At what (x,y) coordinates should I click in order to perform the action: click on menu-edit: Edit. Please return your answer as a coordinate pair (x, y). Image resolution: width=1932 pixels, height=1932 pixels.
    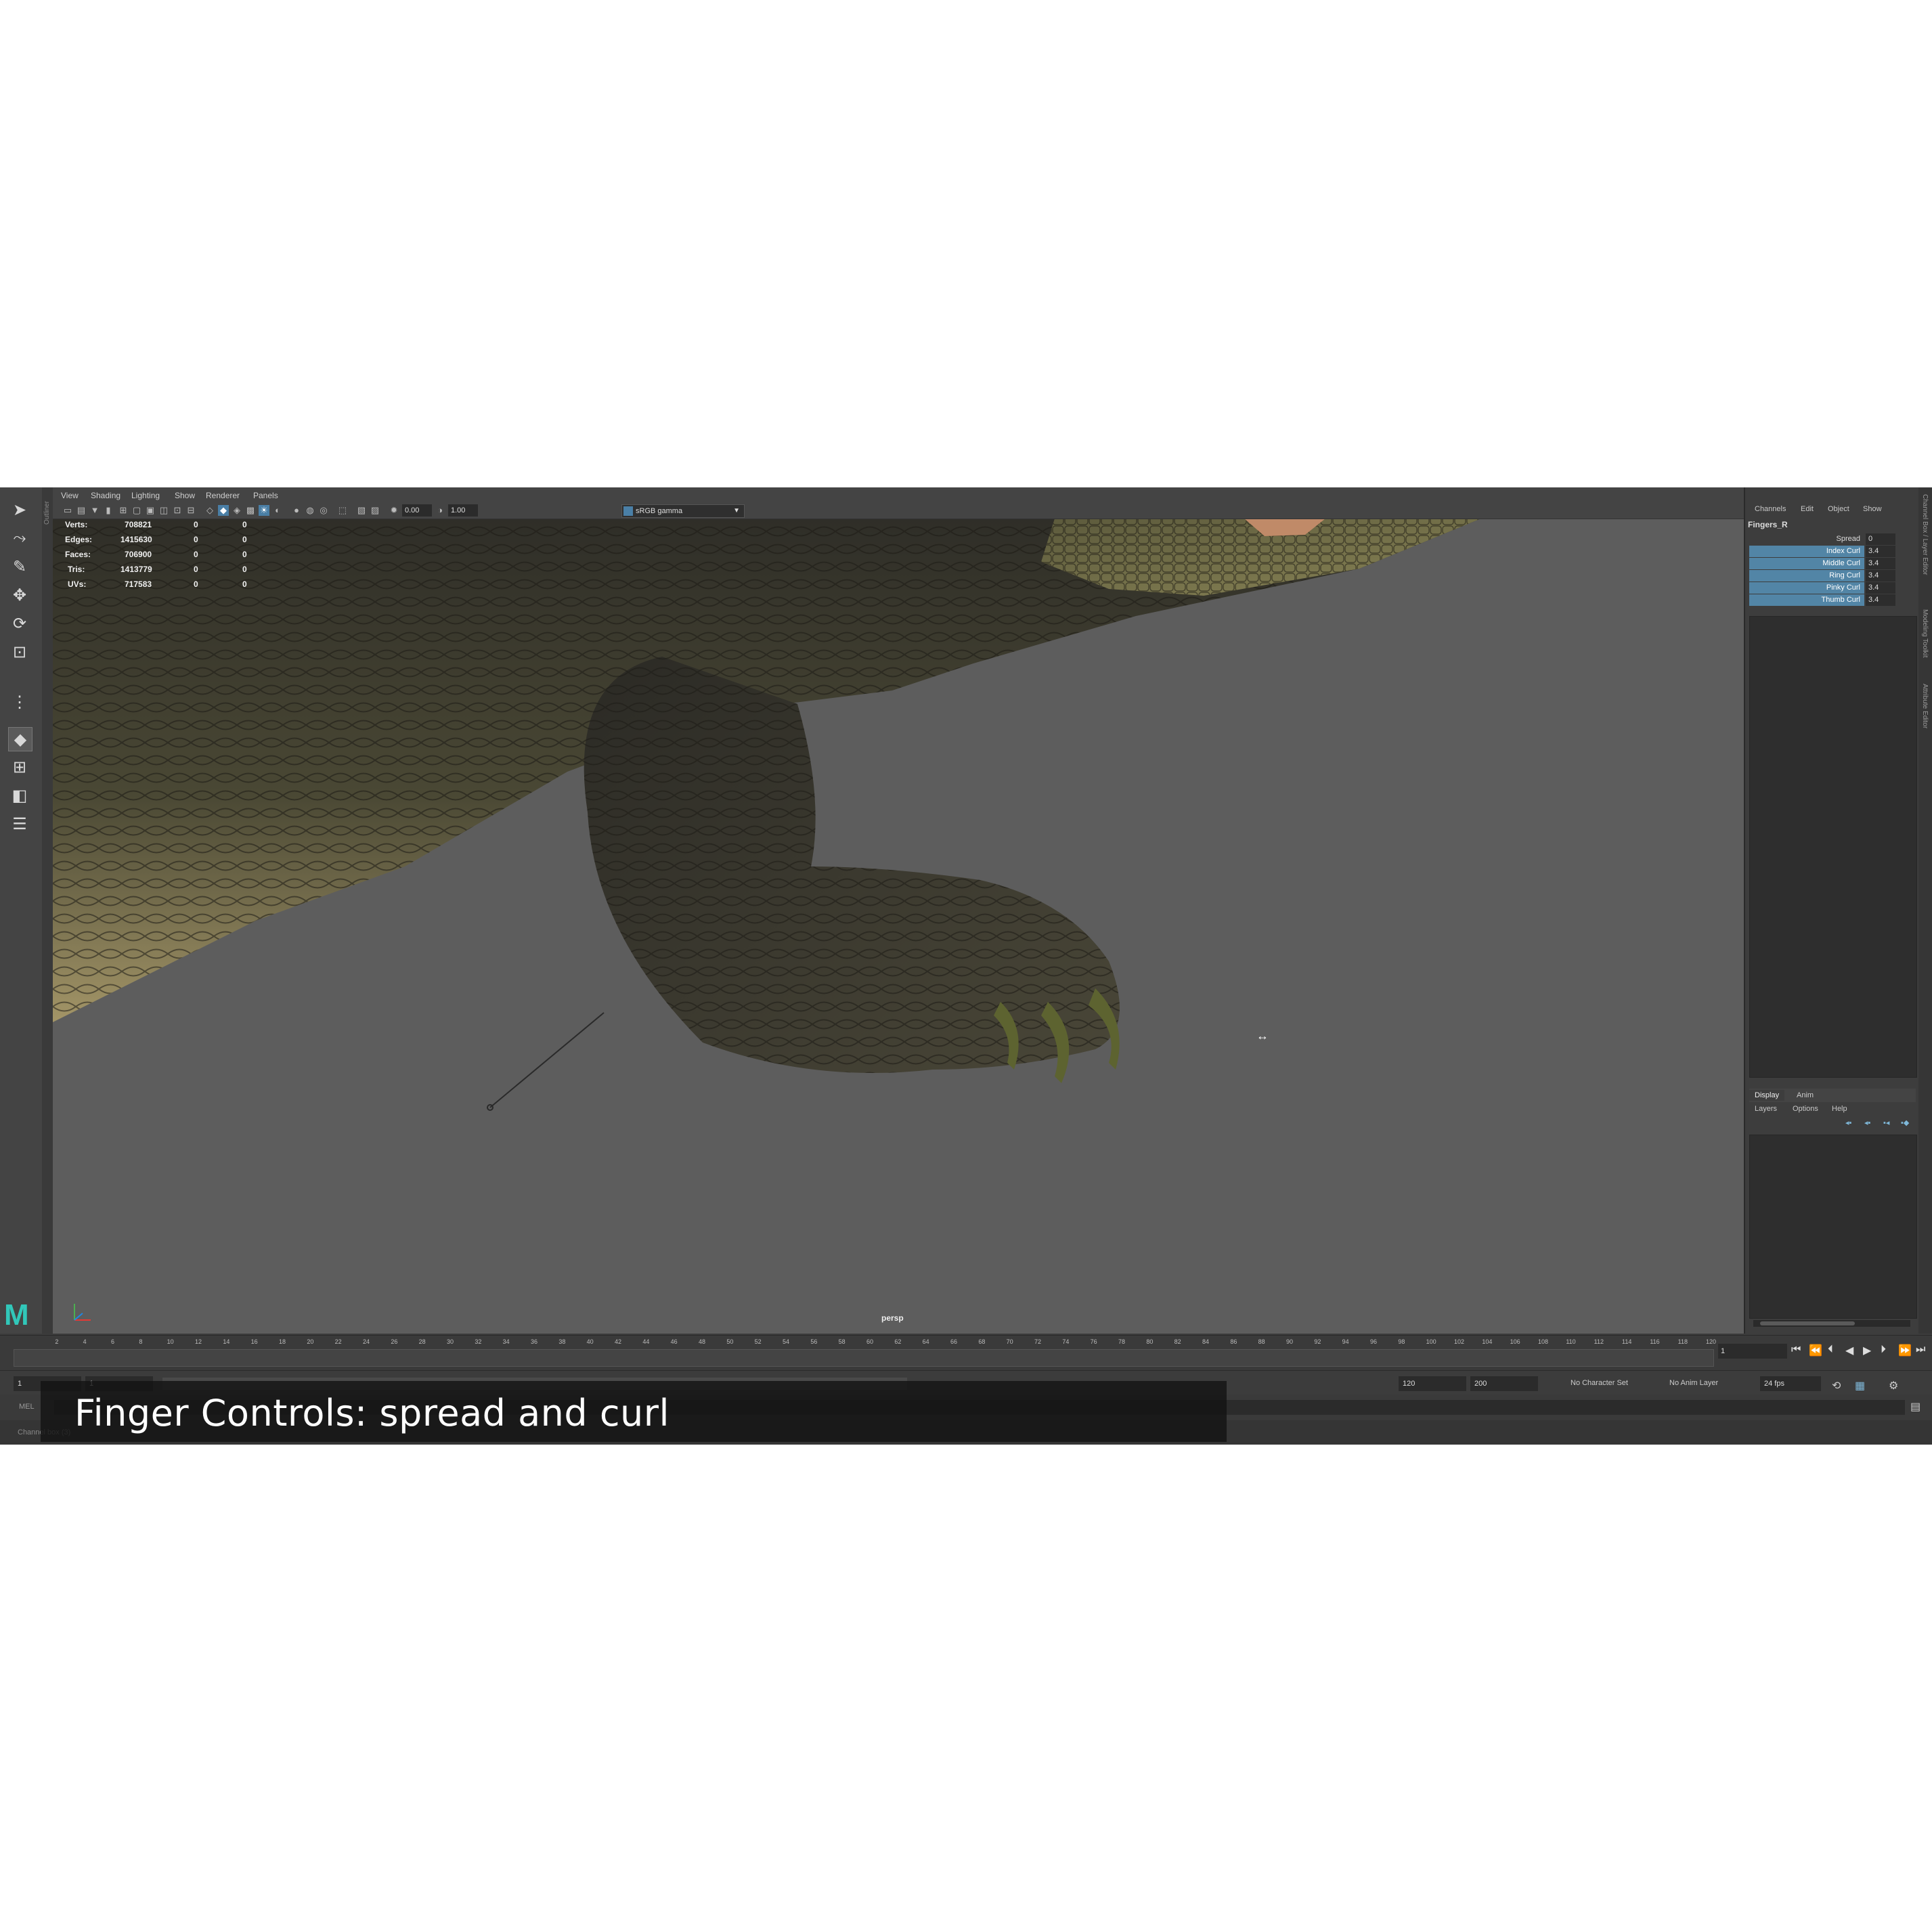
    Looking at the image, I should click on (1807, 509).